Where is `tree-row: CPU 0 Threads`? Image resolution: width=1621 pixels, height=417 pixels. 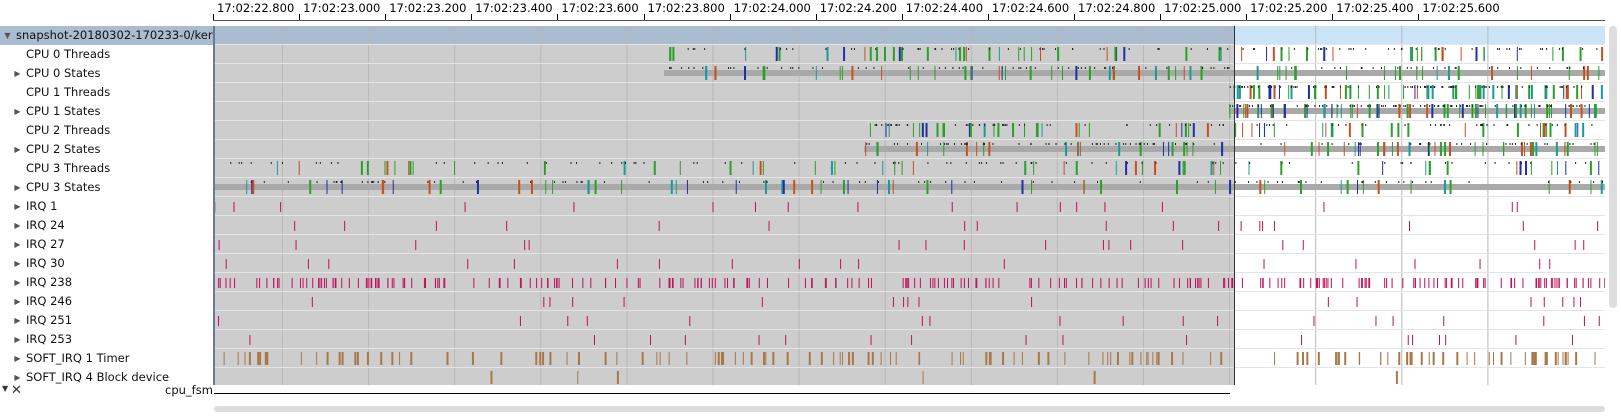
tree-row: CPU 0 Threads is located at coordinates (106, 54).